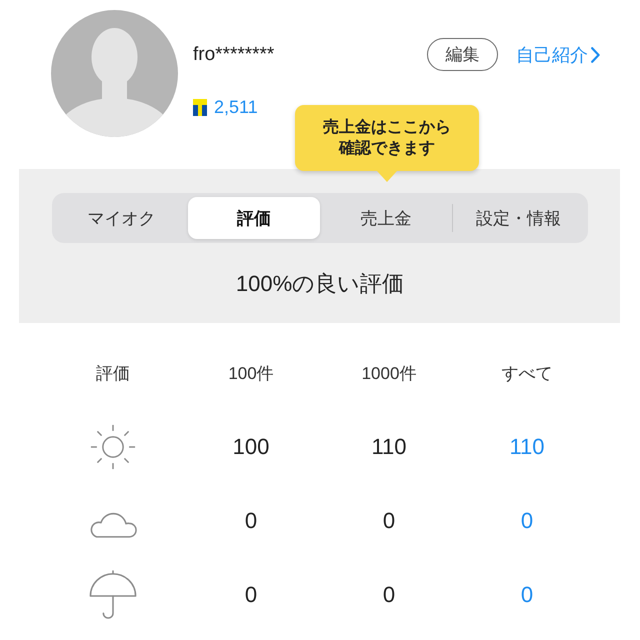 The height and width of the screenshot is (640, 640). Describe the element at coordinates (595, 54) in the screenshot. I see `chevron-right-icon` at that location.